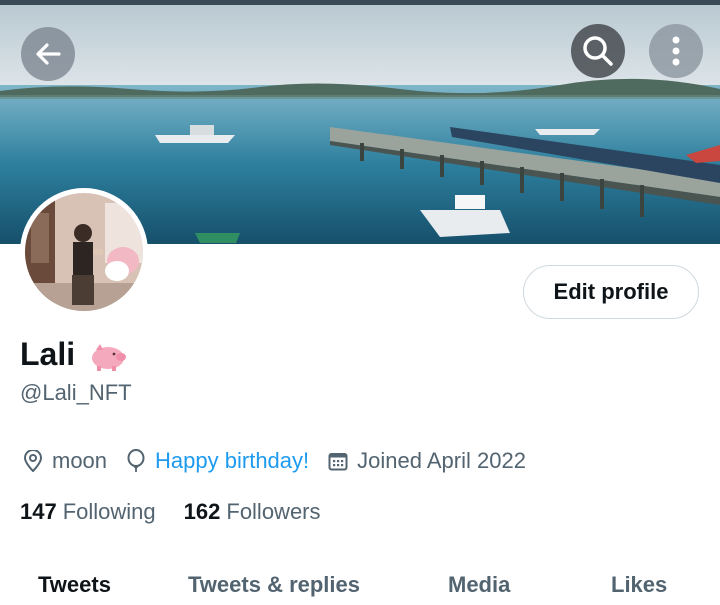  Describe the element at coordinates (38, 511) in the screenshot. I see `following-count: 147` at that location.